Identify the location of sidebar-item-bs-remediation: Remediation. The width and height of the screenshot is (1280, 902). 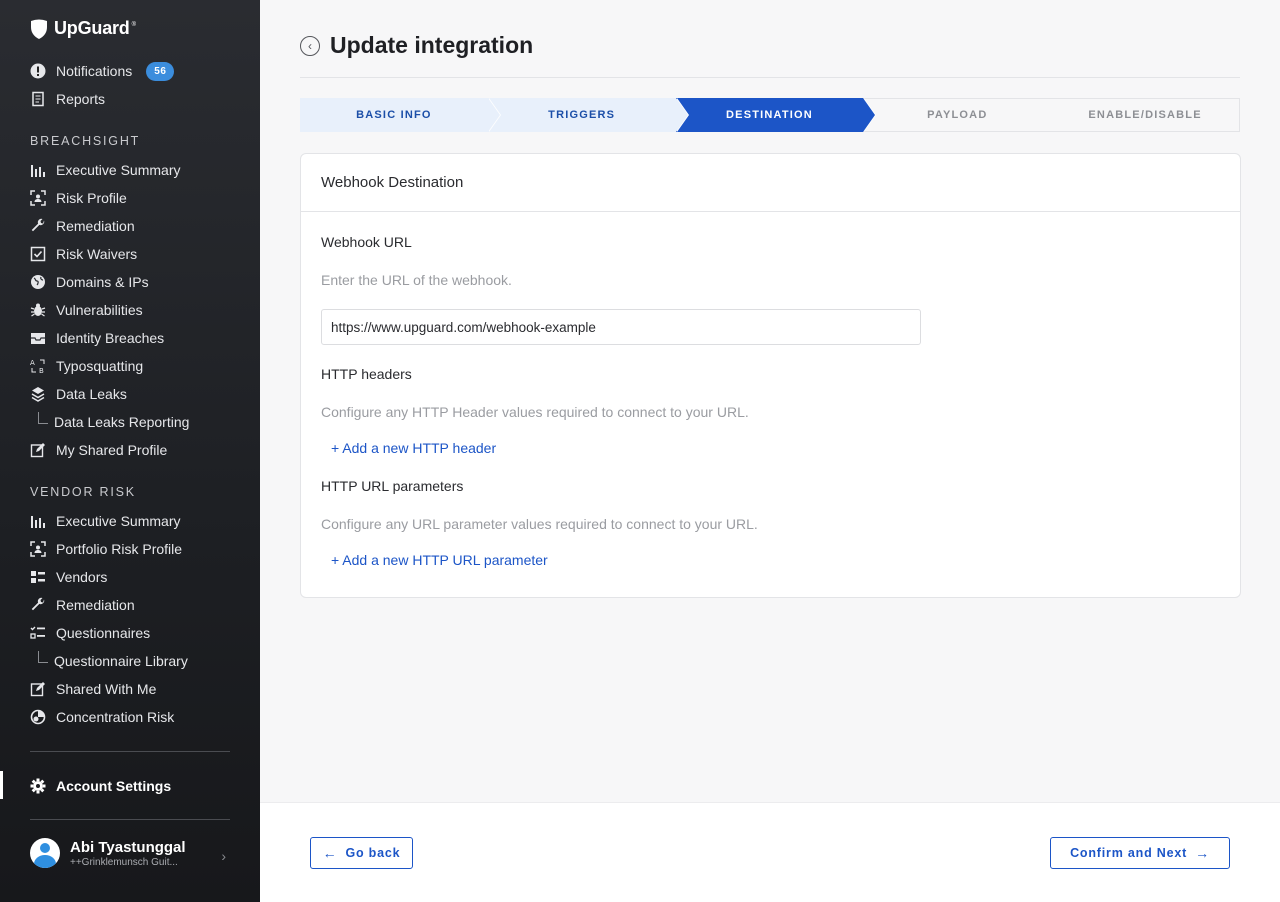
(82, 226).